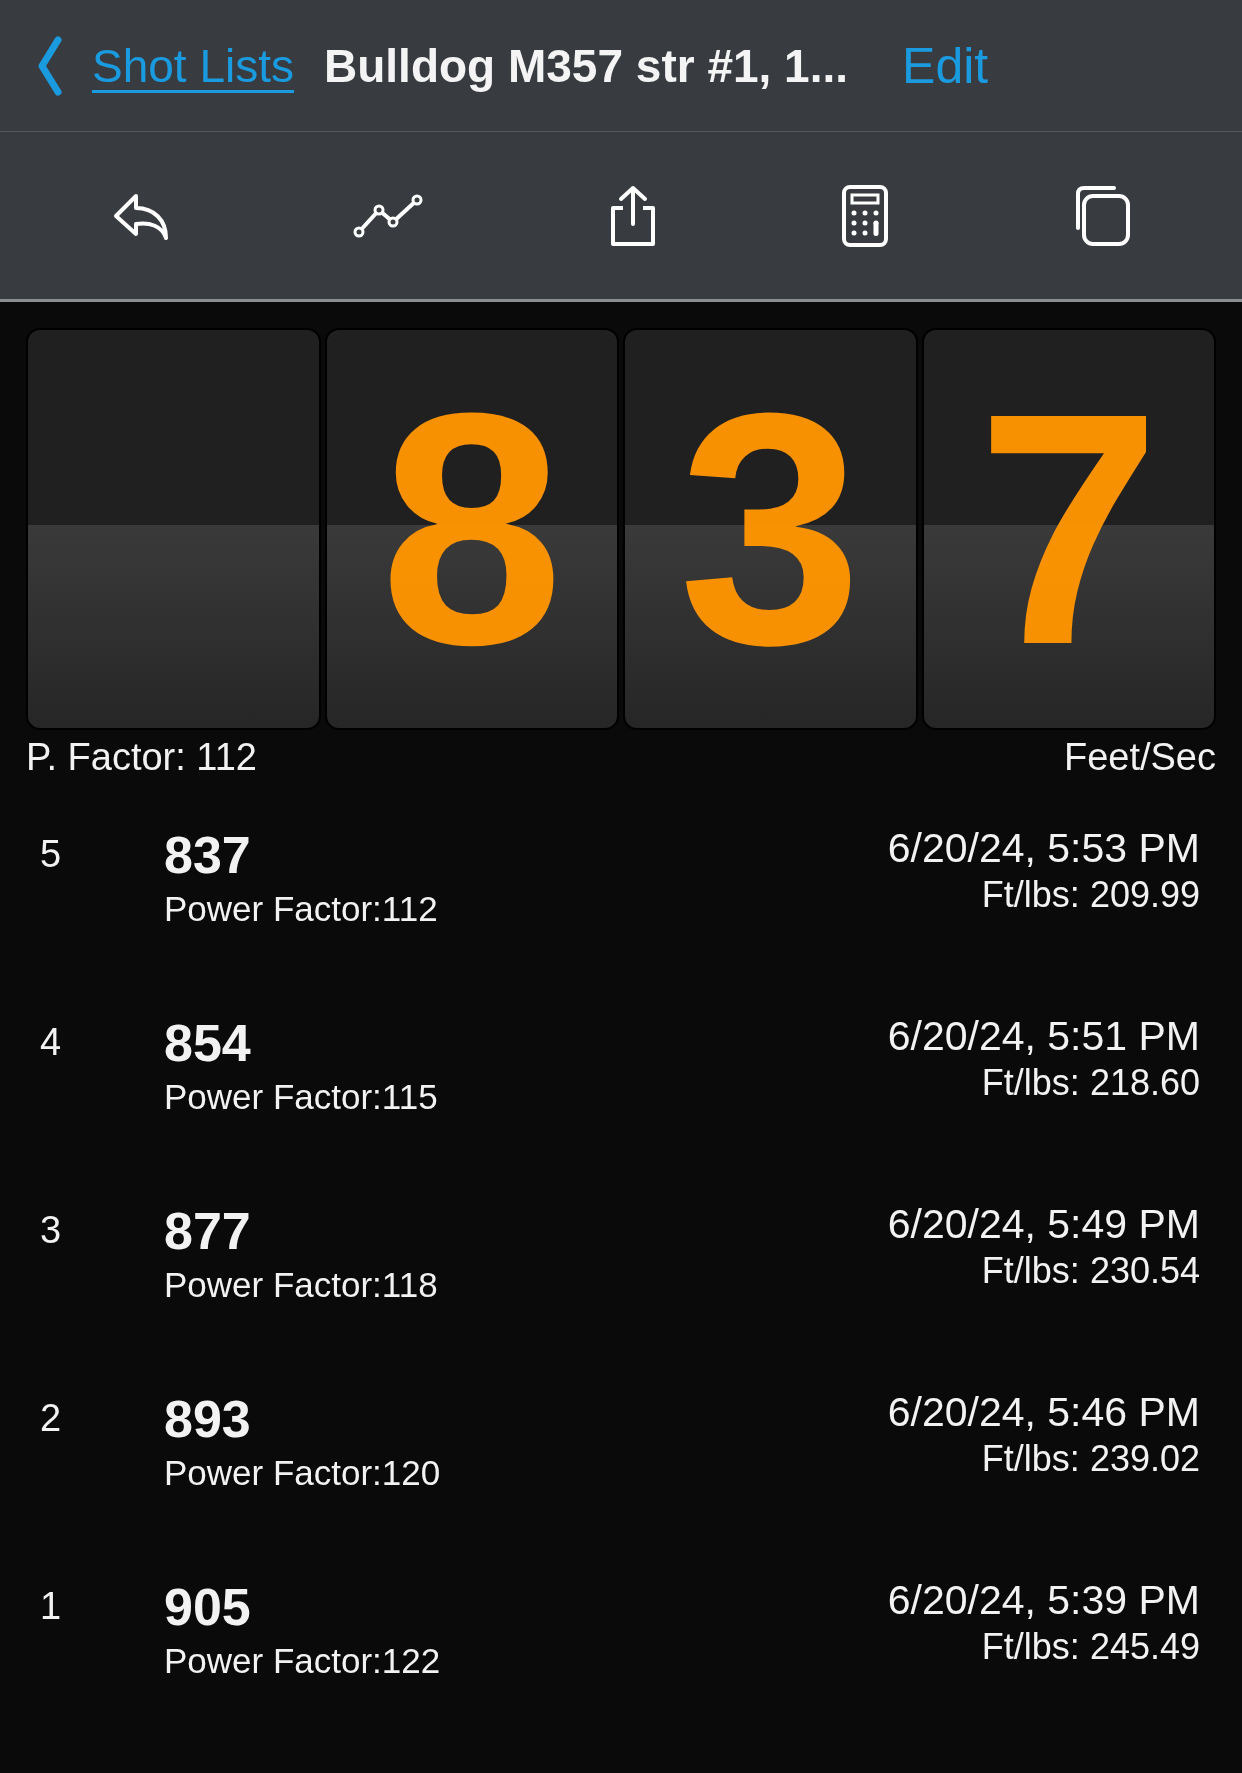 This screenshot has height=1773, width=1242. Describe the element at coordinates (301, 1097) in the screenshot. I see `shot-power-factor: Power Factor:115` at that location.